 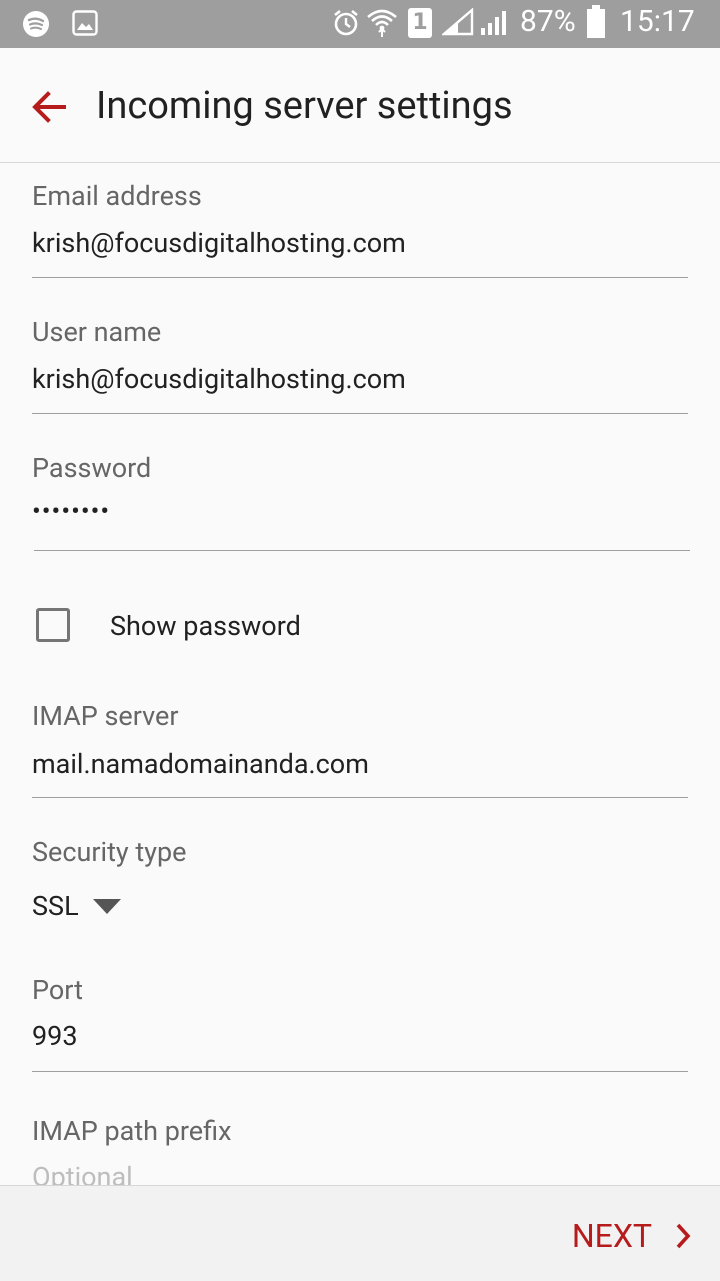 What do you see at coordinates (304, 106) in the screenshot?
I see `page-title: Incoming server settings` at bounding box center [304, 106].